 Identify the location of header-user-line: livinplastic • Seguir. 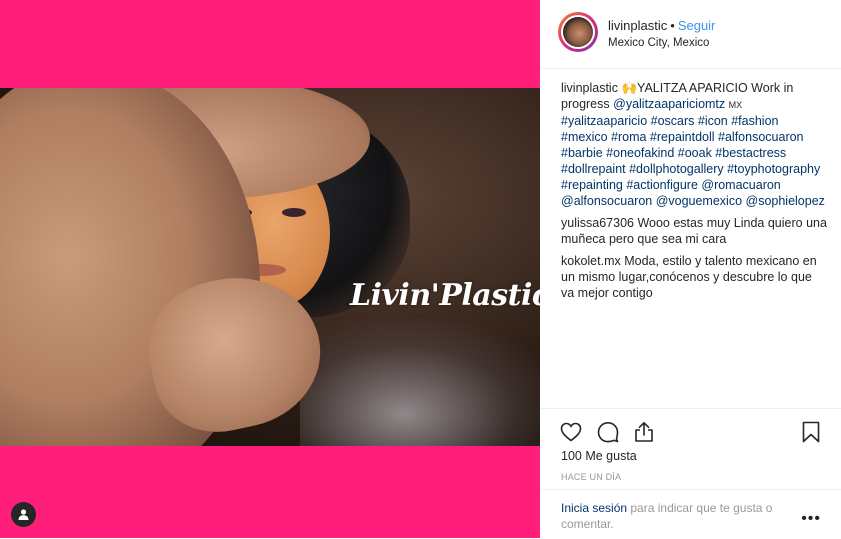
(661, 25).